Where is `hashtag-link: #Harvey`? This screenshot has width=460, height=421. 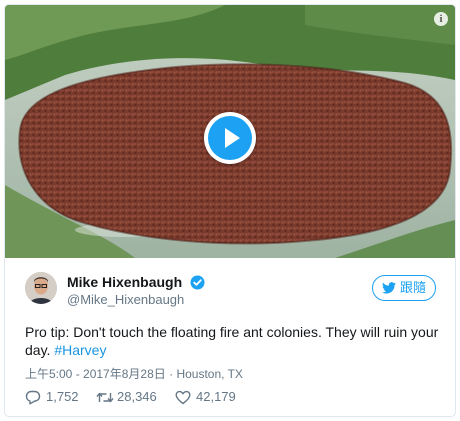 hashtag-link: #Harvey is located at coordinates (80, 350).